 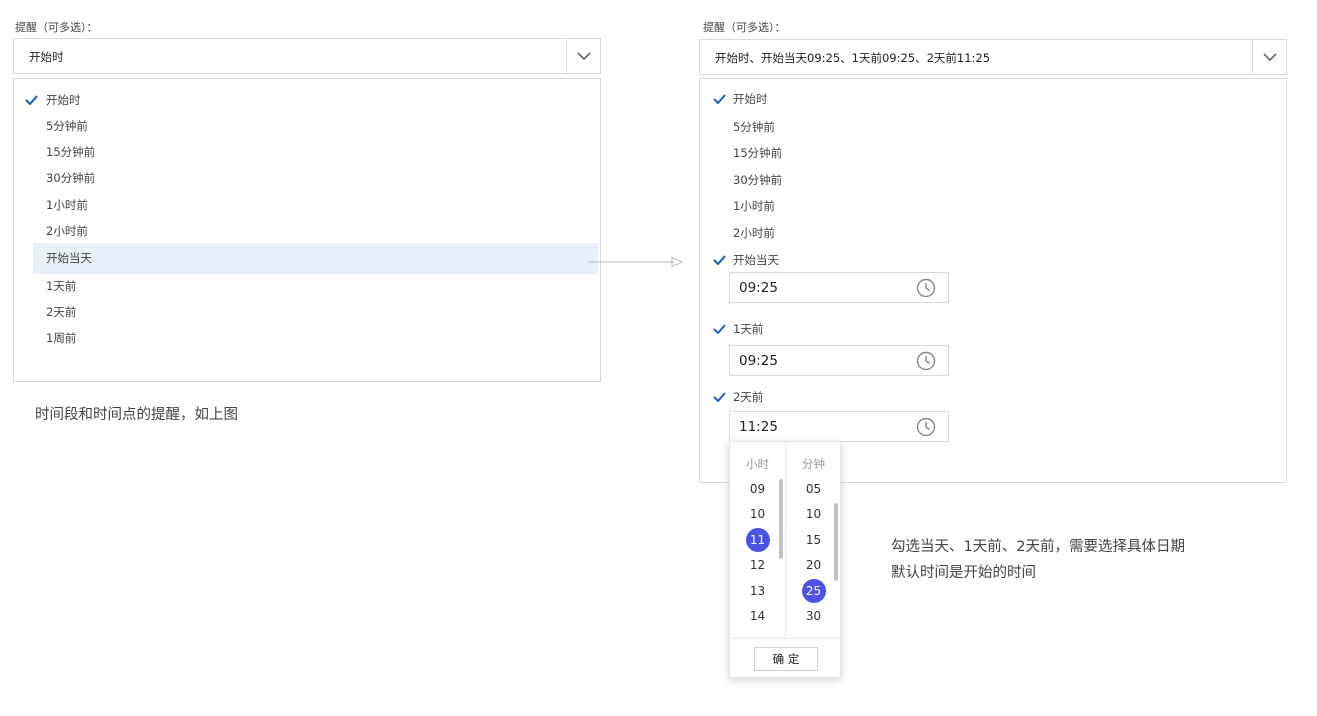 I want to click on left-option-label: 2小时前, so click(x=67, y=231).